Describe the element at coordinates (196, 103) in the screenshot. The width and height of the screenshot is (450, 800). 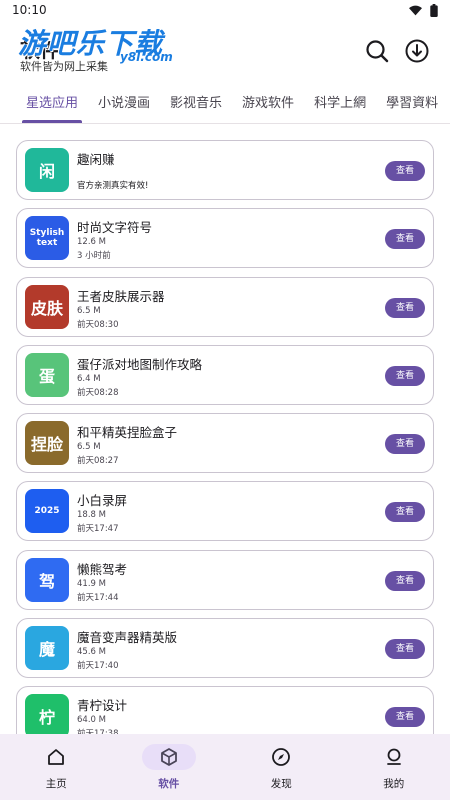
I see `tab-2: 影视音乐` at that location.